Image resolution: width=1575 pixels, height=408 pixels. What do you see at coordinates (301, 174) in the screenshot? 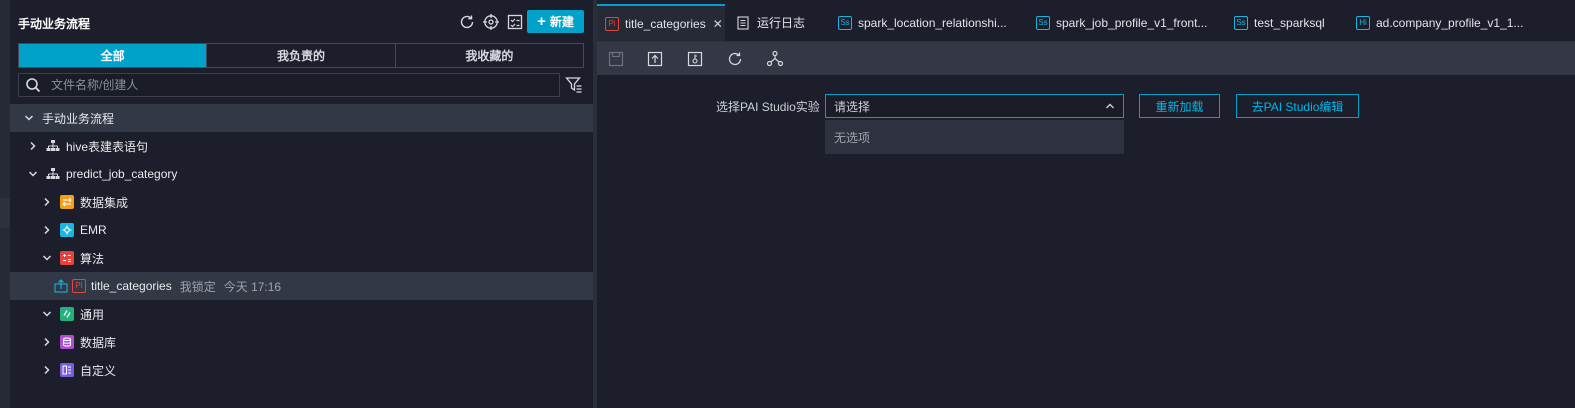
I see `tree-item-predict-job-category: predict_job_category` at bounding box center [301, 174].